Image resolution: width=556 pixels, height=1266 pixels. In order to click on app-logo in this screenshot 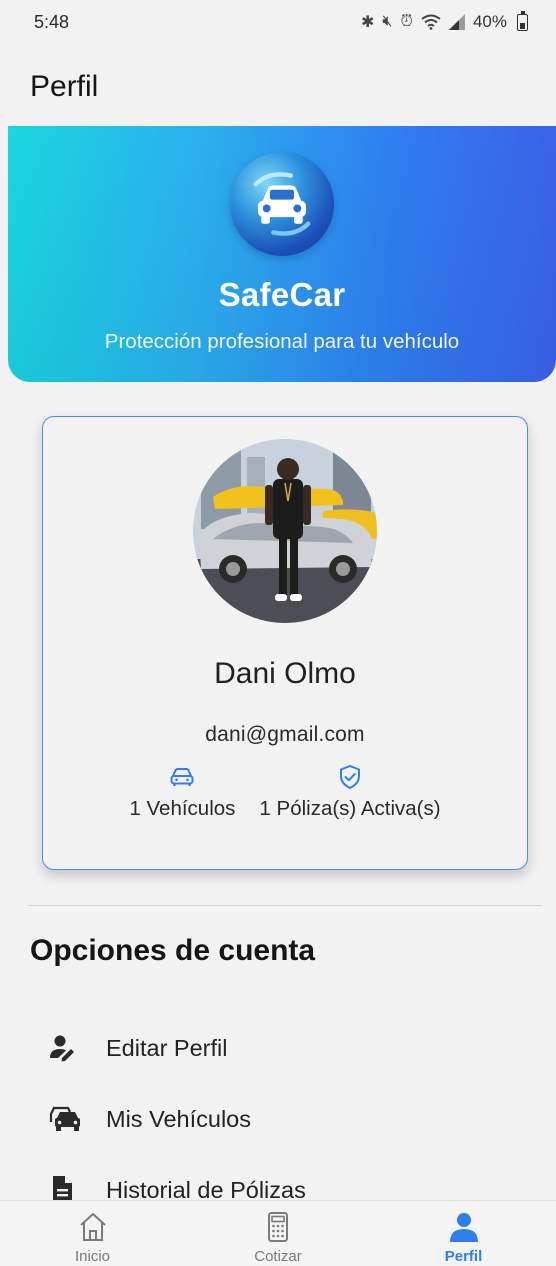, I will do `click(282, 204)`.